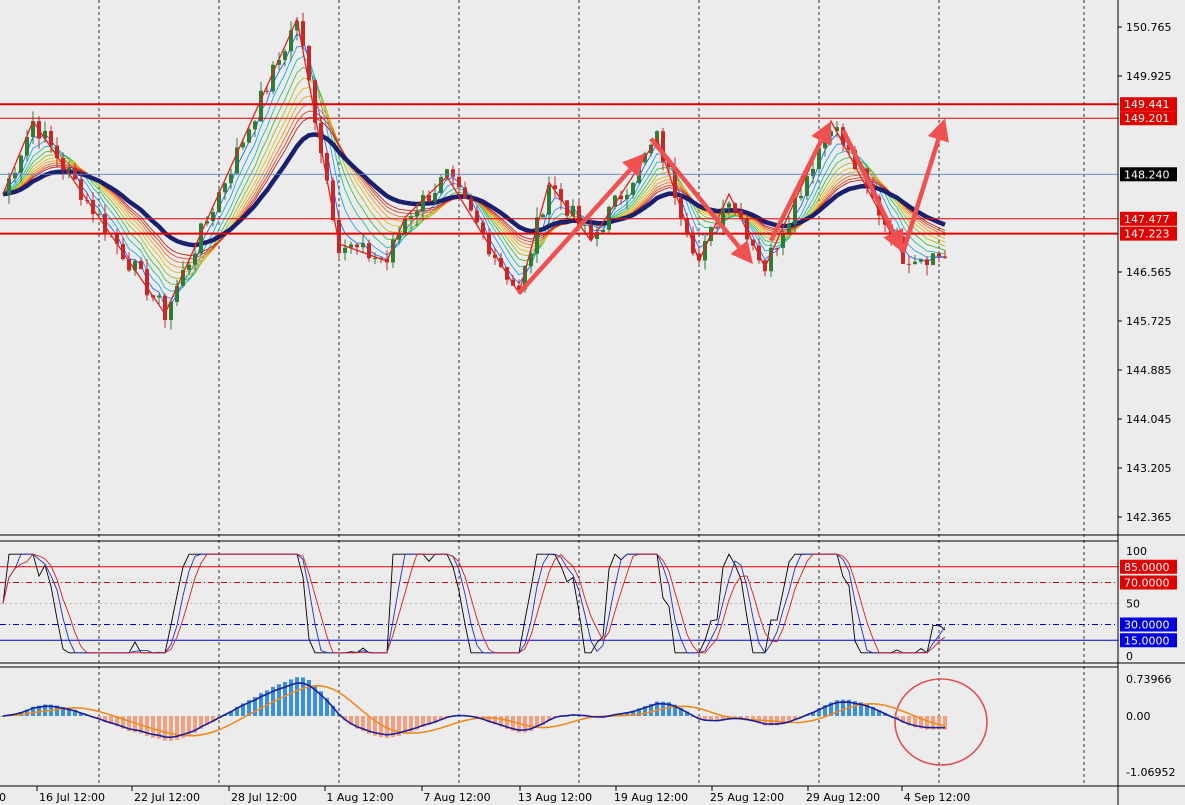 The height and width of the screenshot is (805, 1185). Describe the element at coordinates (1149, 76) in the screenshot. I see `y-tick-label: 149.925` at that location.